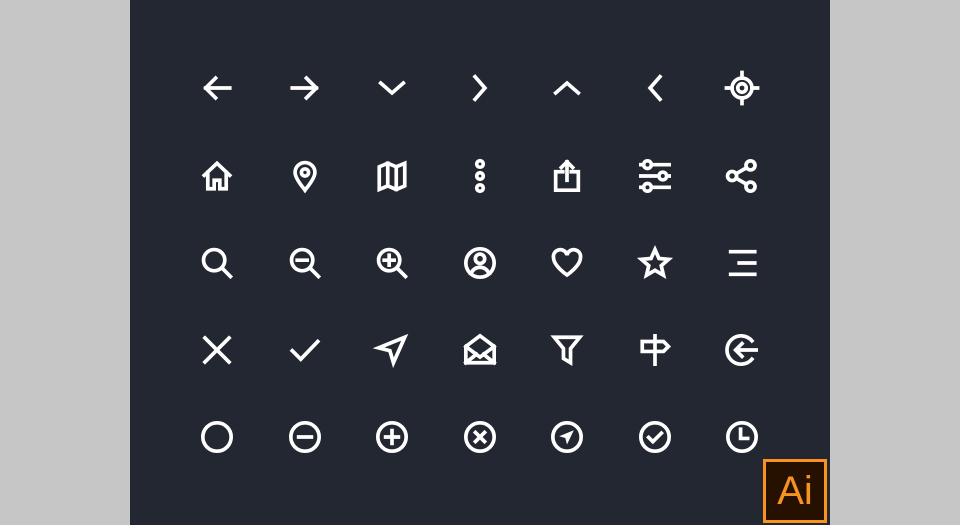  I want to click on sliders-icon, so click(655, 176).